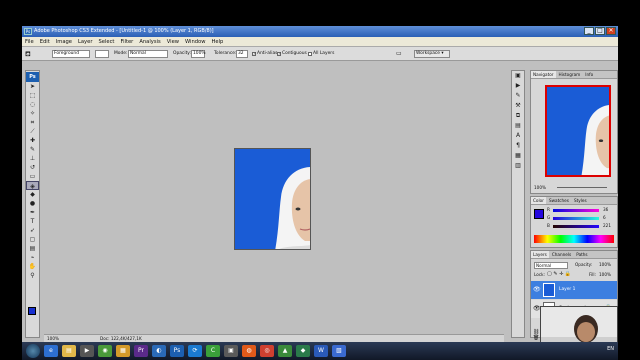 This screenshot has width=640, height=360. I want to click on app-icon: ▲, so click(285, 351).